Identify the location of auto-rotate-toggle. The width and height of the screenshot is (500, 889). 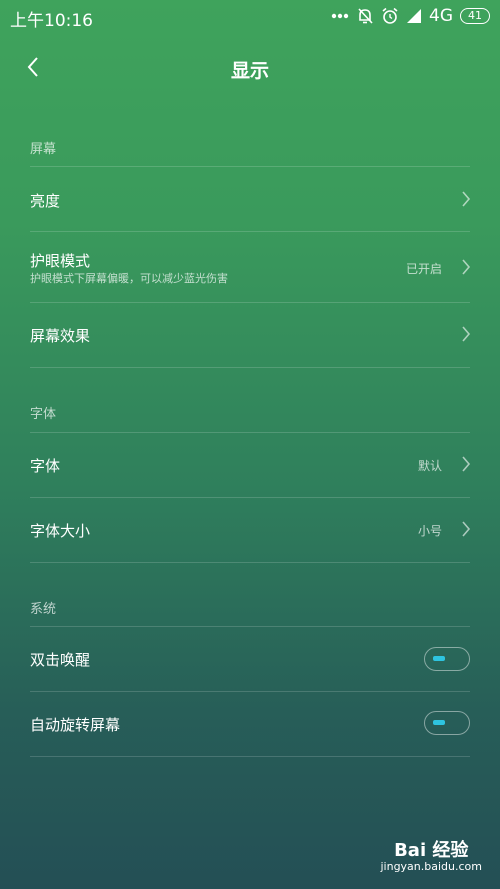
(447, 723).